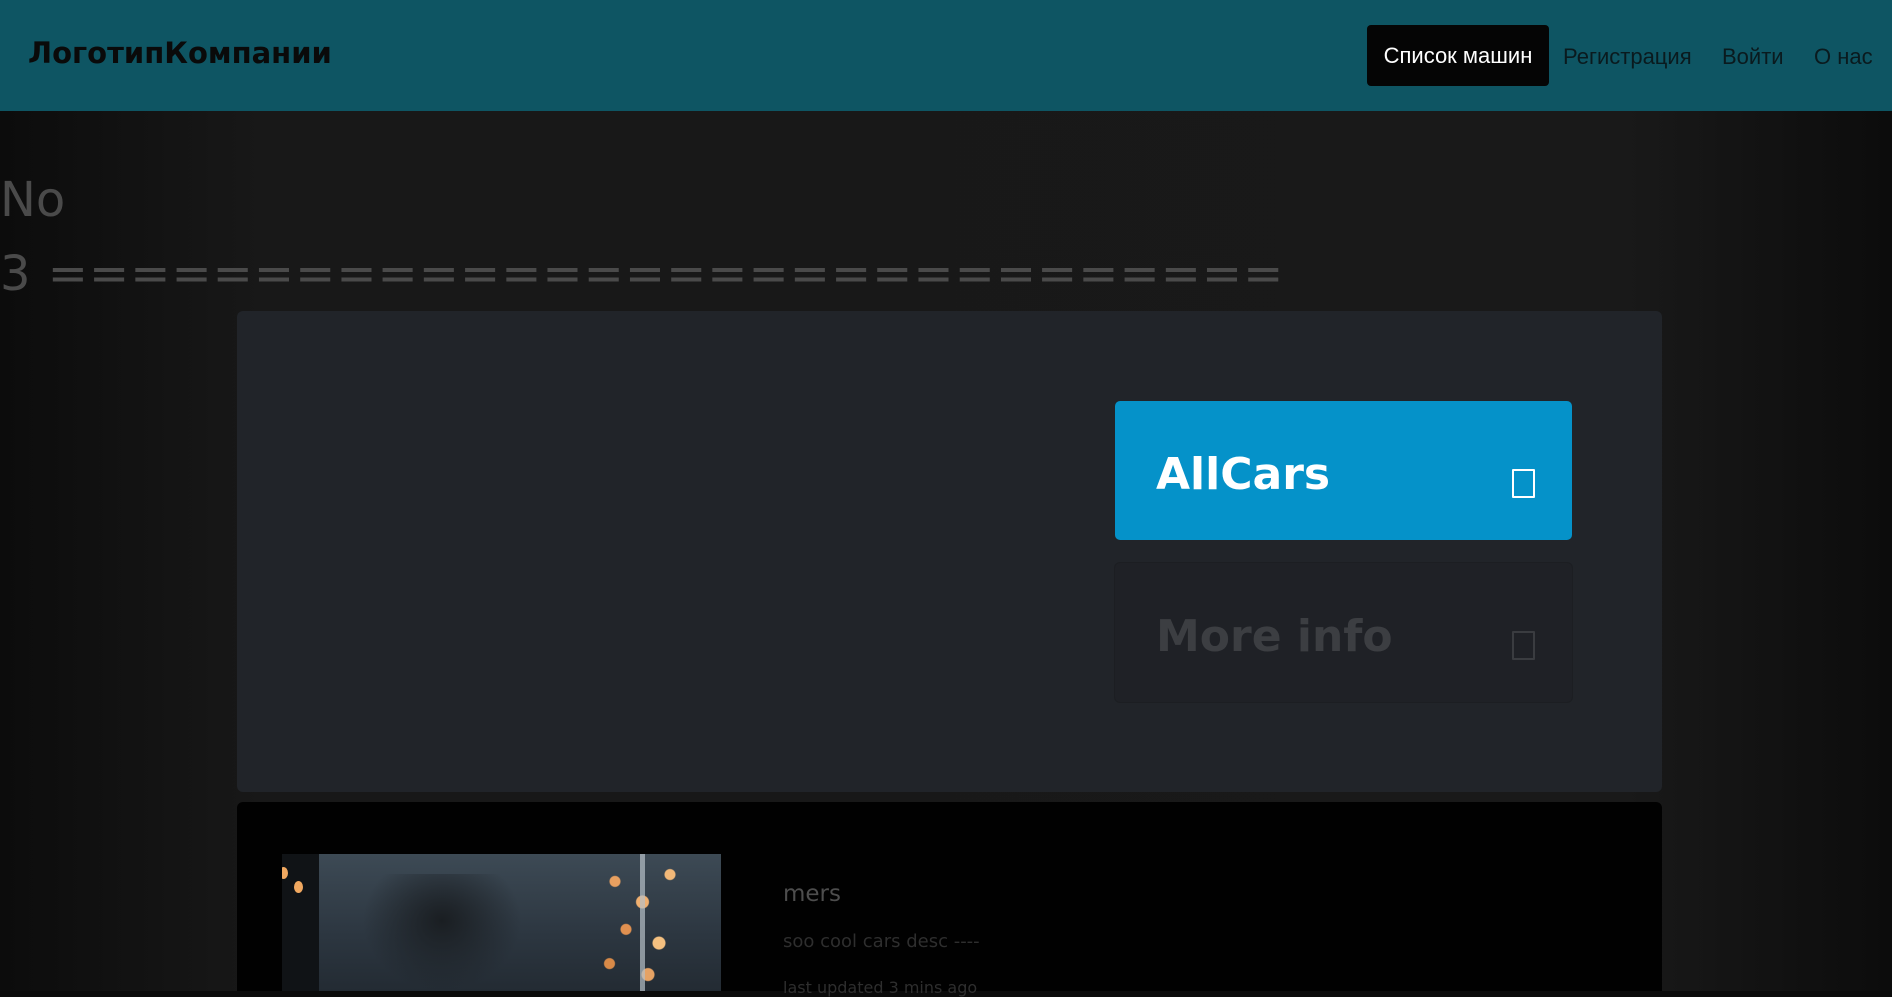 This screenshot has width=1892, height=997. I want to click on page-heading-rule: 3 ==============================, so click(642, 274).